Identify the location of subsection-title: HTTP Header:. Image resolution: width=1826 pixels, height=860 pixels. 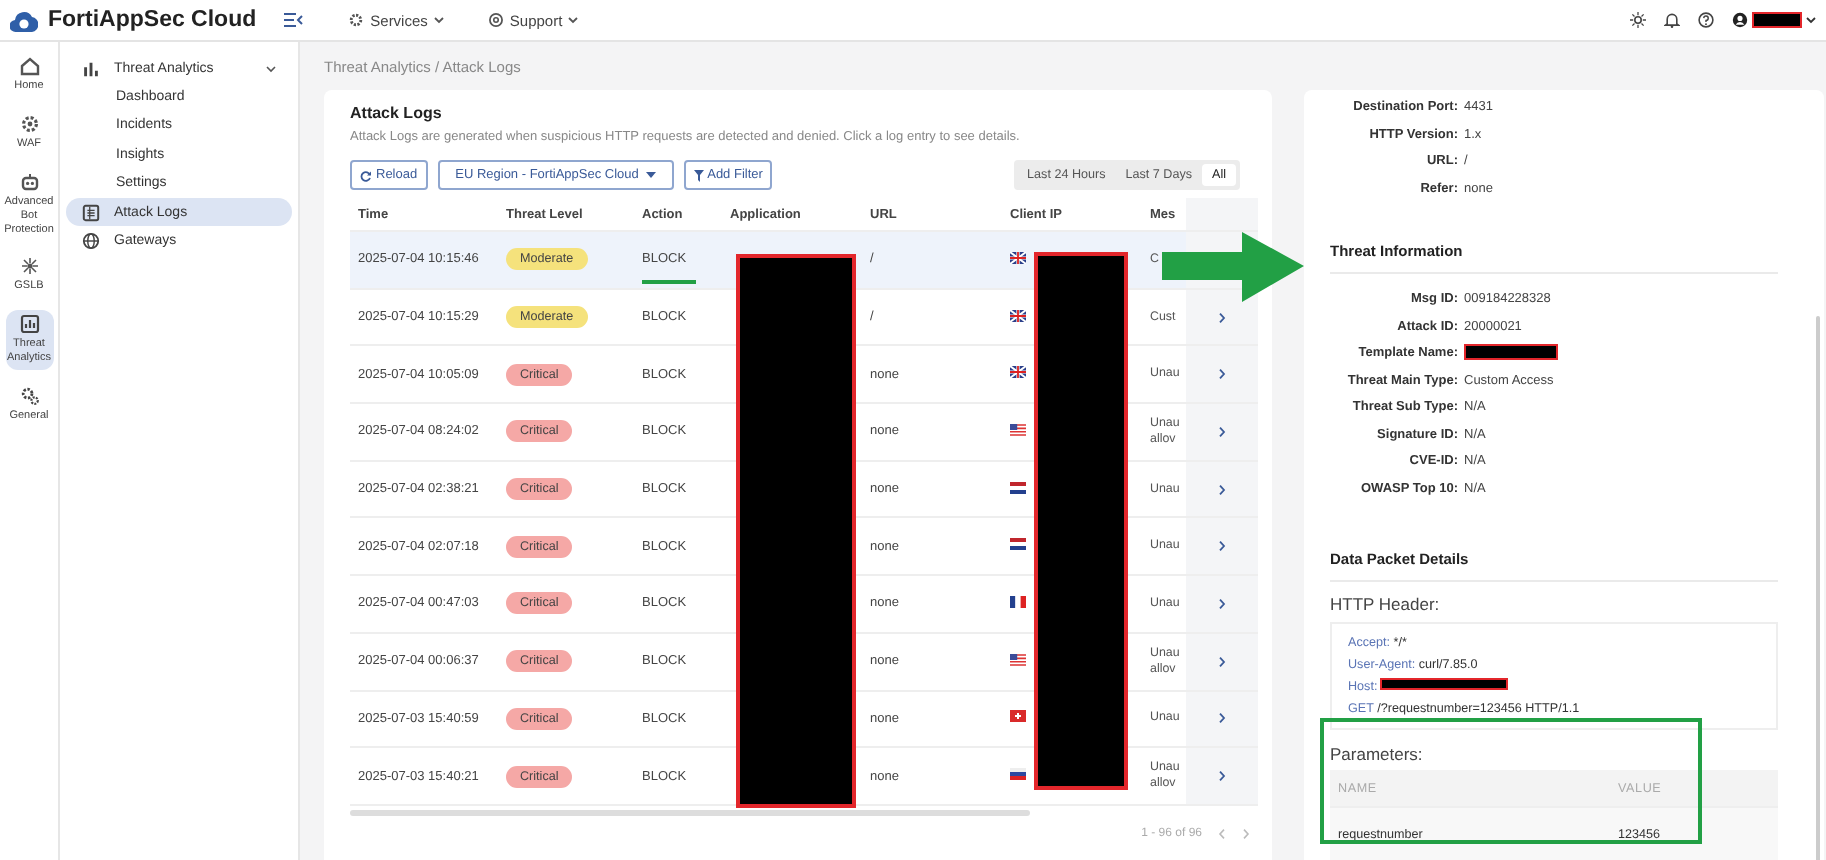
(1386, 604).